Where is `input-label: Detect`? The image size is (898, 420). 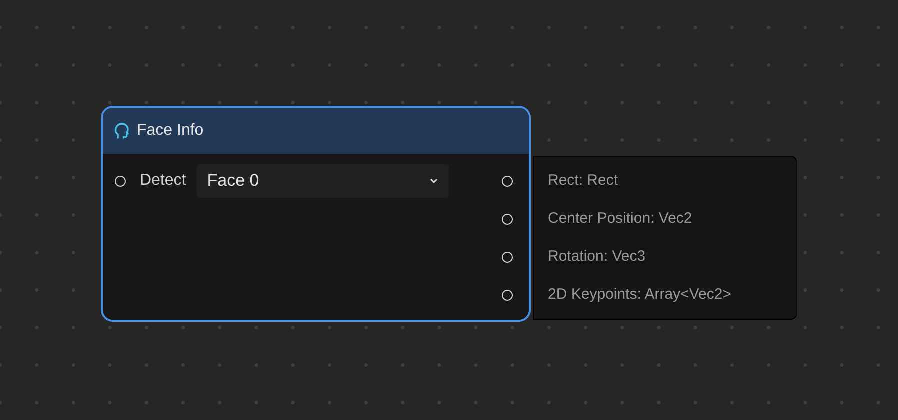 input-label: Detect is located at coordinates (163, 181).